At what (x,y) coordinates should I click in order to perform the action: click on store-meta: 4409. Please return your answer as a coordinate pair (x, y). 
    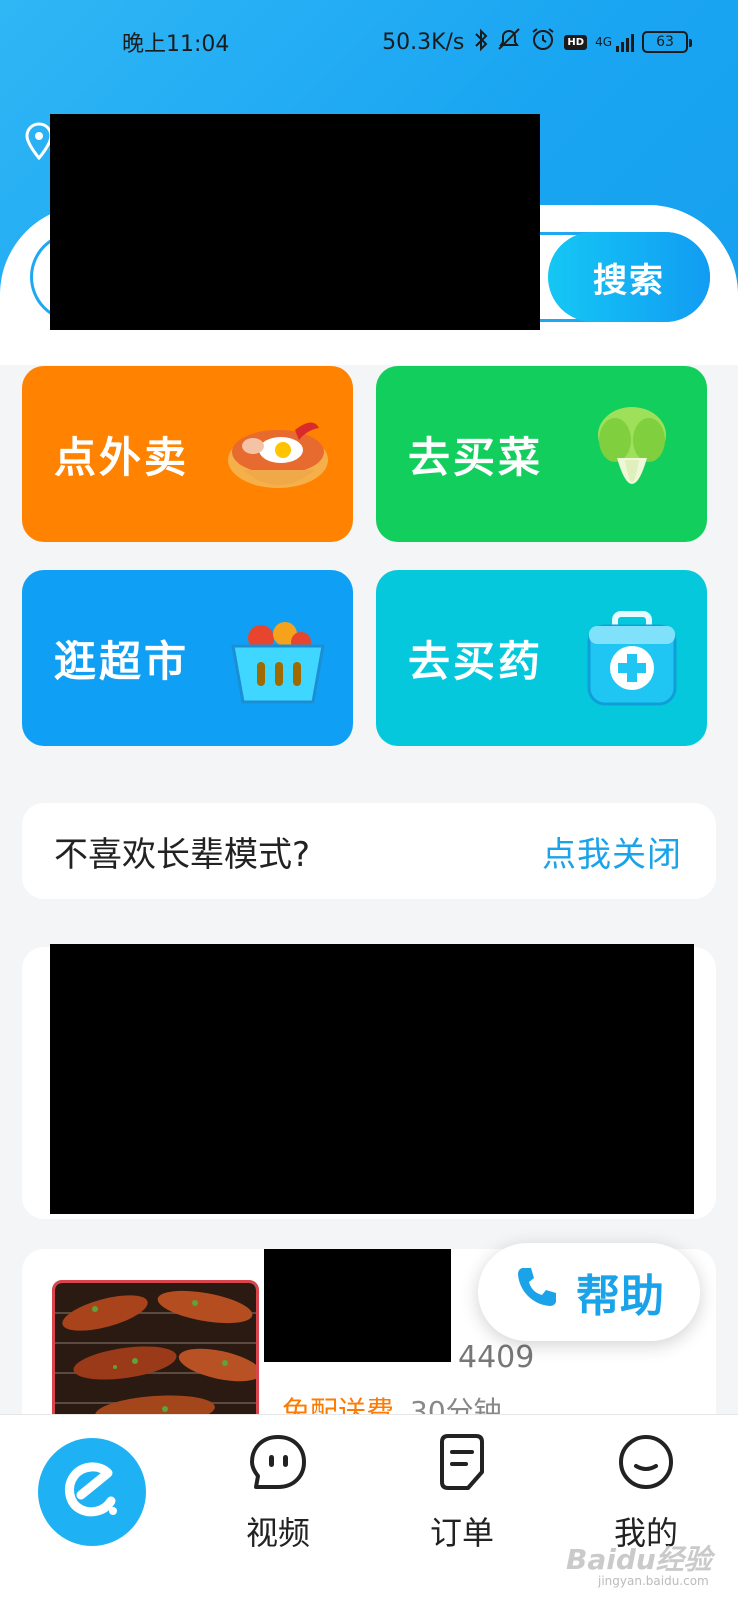
    Looking at the image, I should click on (496, 1357).